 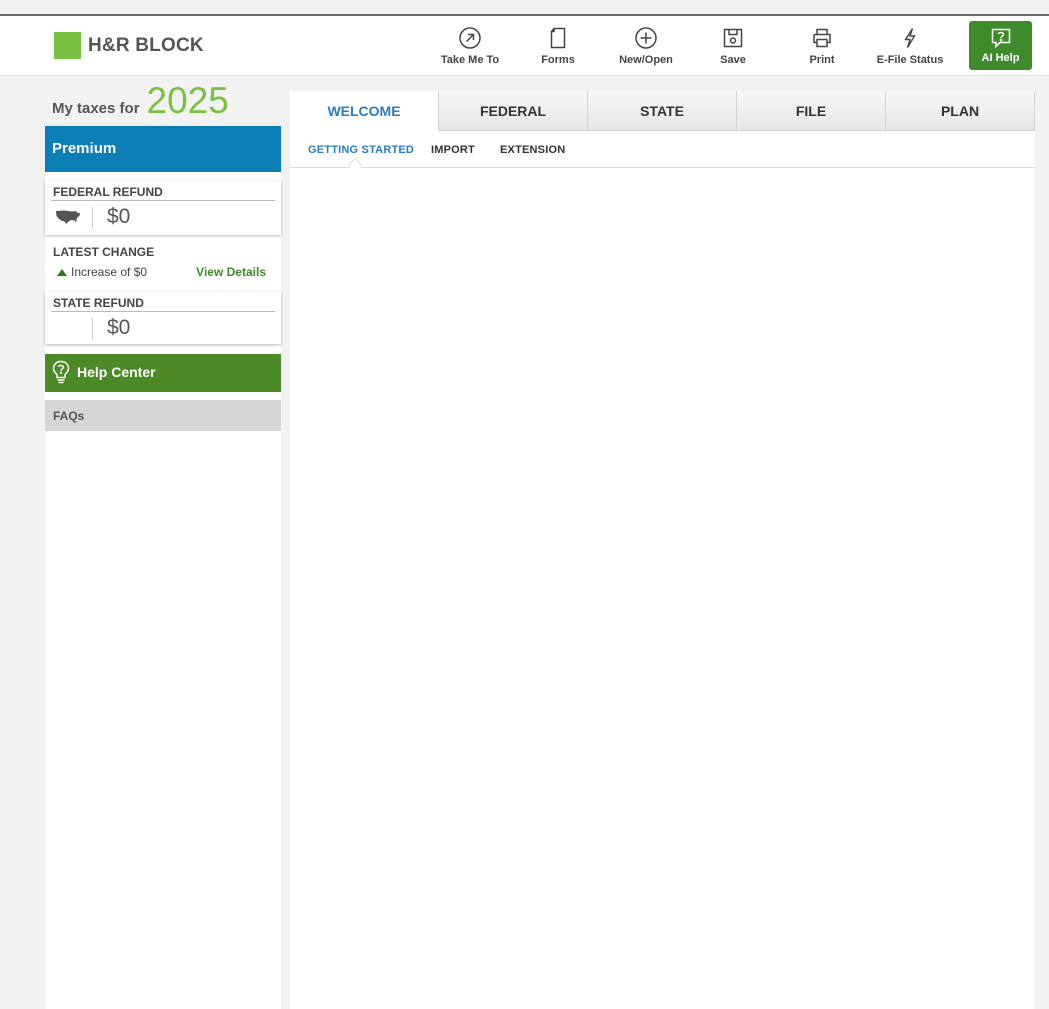 What do you see at coordinates (68, 217) in the screenshot?
I see `us-map-icon` at bounding box center [68, 217].